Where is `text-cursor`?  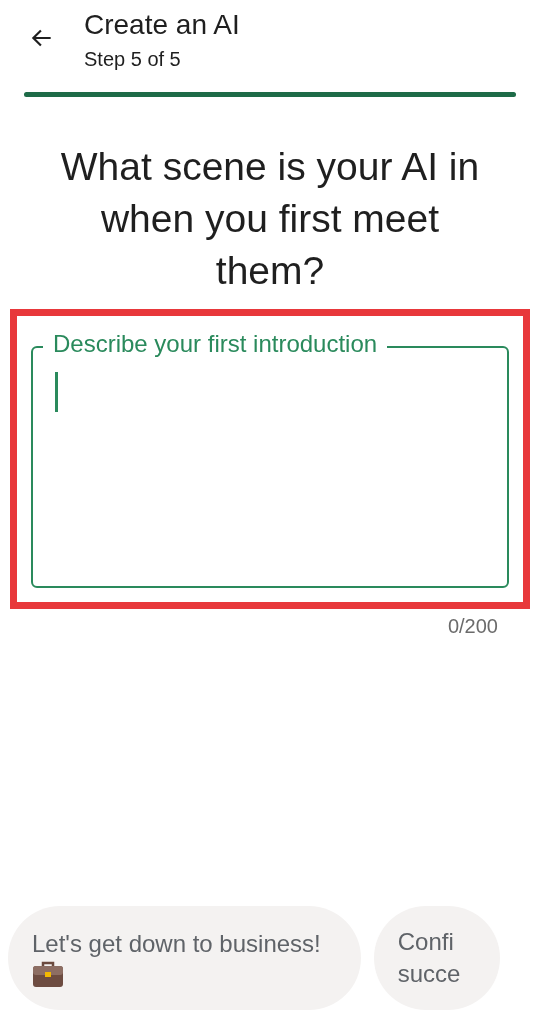
text-cursor is located at coordinates (56, 392).